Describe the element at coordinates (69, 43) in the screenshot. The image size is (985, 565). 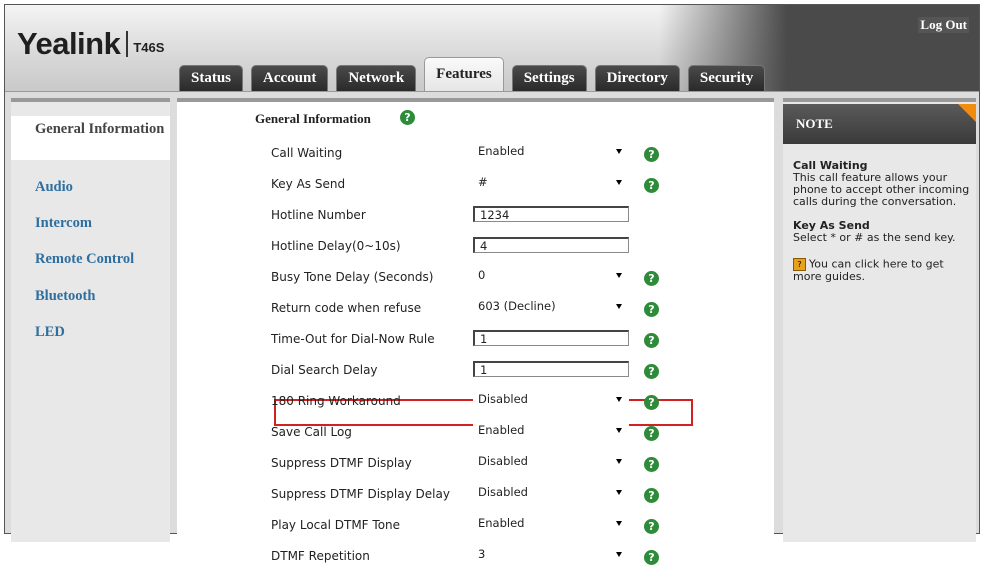
I see `logo-text: Yealink` at that location.